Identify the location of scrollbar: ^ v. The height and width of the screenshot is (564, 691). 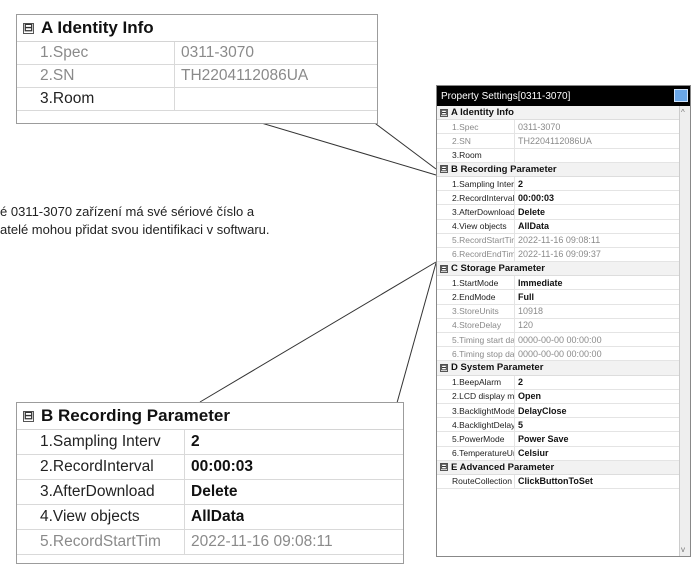
(684, 331).